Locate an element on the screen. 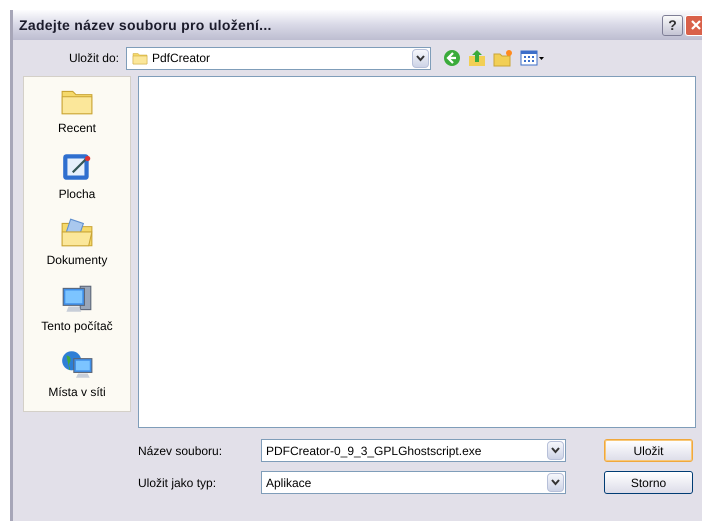 This screenshot has width=702, height=521. network-icon is located at coordinates (77, 365).